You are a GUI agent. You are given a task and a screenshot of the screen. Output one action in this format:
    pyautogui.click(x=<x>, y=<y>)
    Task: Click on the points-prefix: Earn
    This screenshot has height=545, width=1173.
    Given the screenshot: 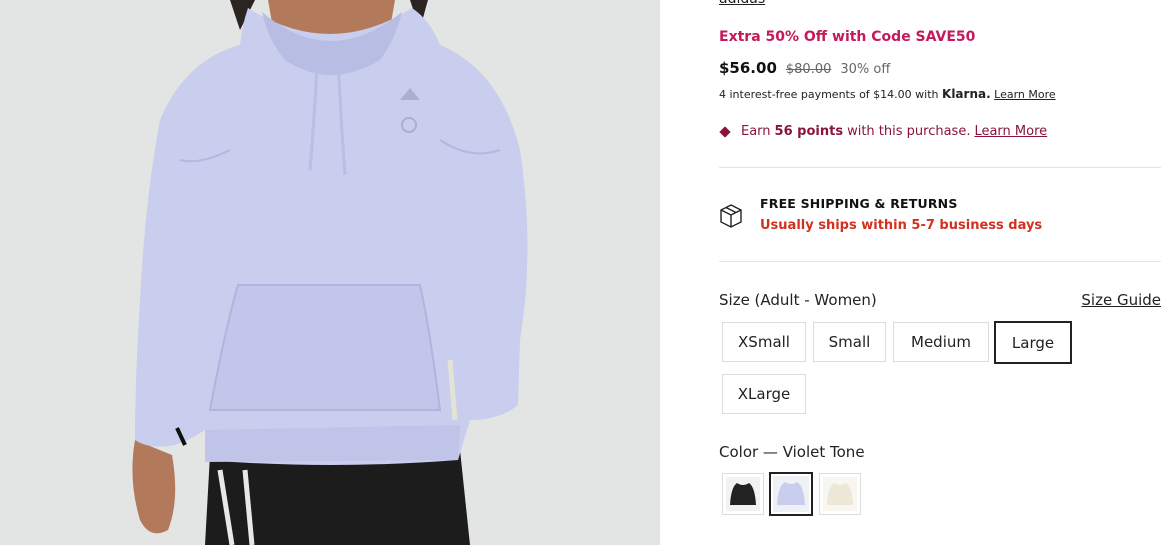 What is the action you would take?
    pyautogui.click(x=756, y=131)
    